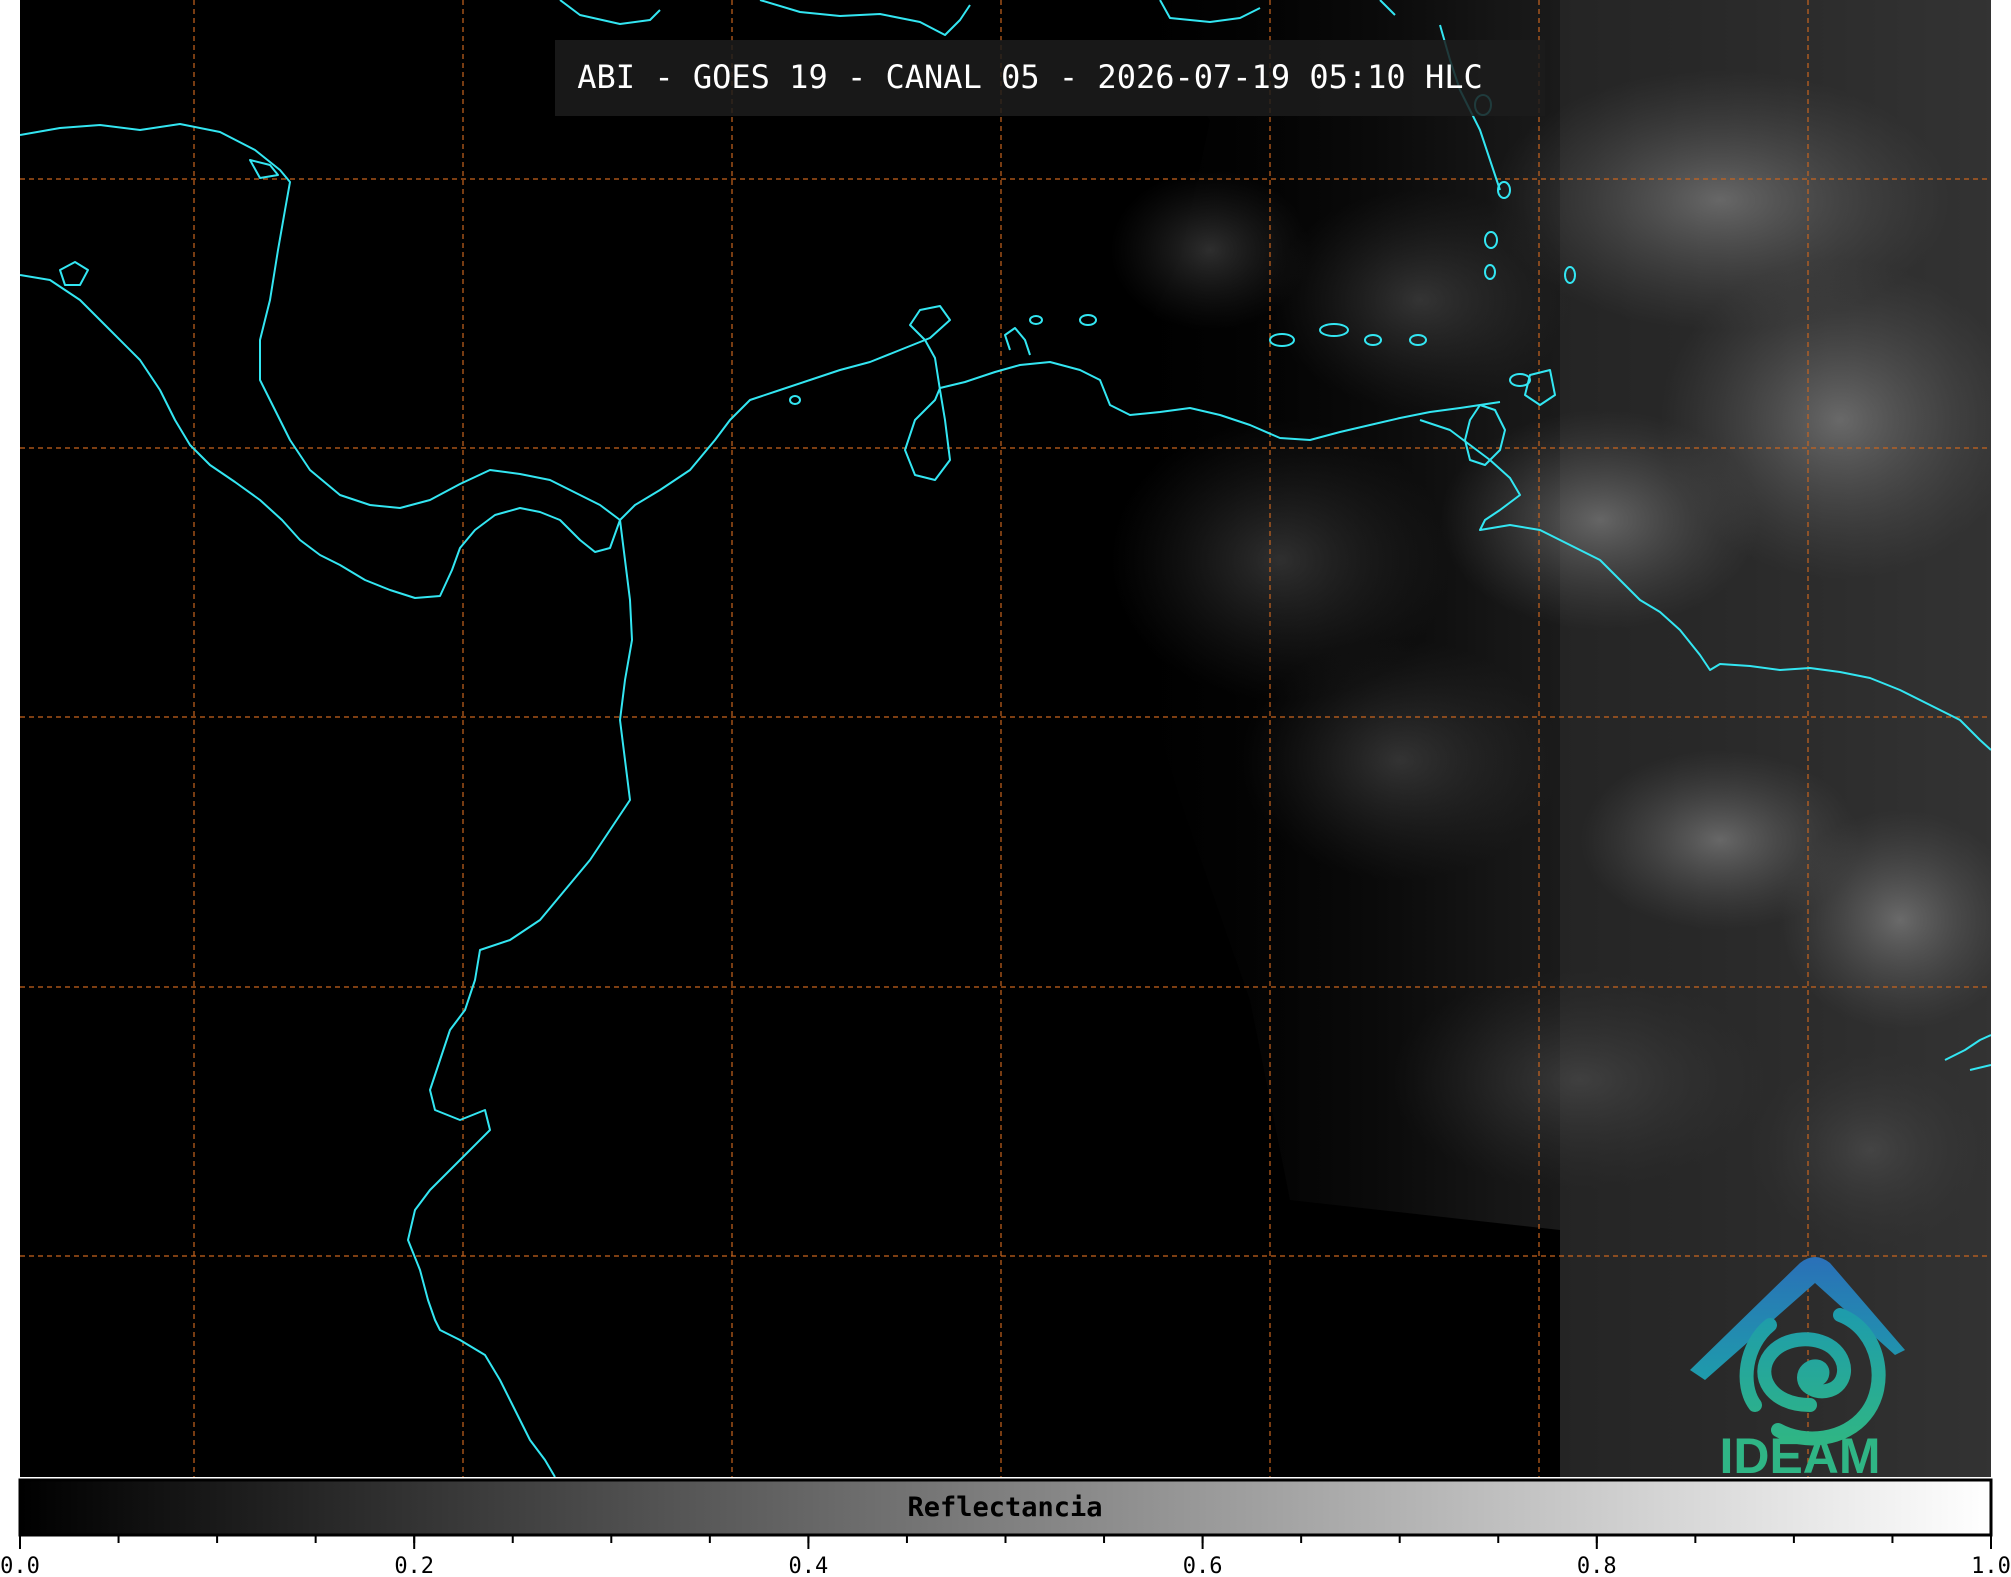 This screenshot has width=2011, height=1577. I want to click on colorbar-tick-label: 1.0, so click(1991, 1565).